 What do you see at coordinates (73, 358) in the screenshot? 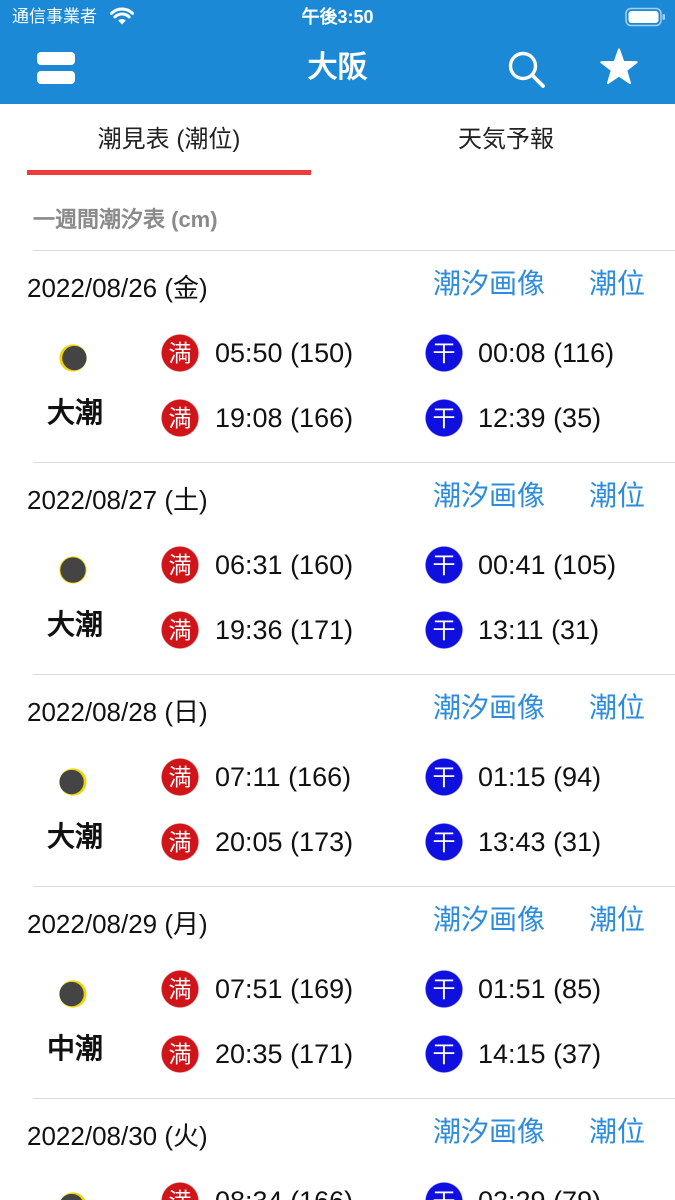
I see `waning-crescent-moon-icon` at bounding box center [73, 358].